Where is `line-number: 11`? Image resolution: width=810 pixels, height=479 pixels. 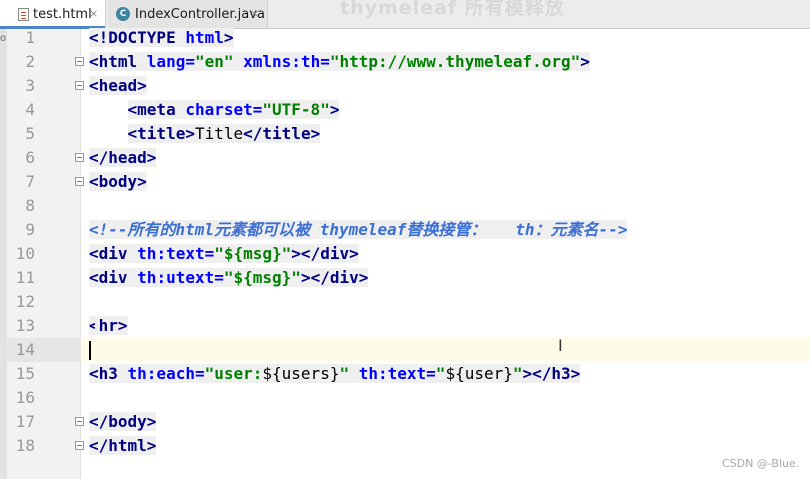
line-number: 11 is located at coordinates (25, 277).